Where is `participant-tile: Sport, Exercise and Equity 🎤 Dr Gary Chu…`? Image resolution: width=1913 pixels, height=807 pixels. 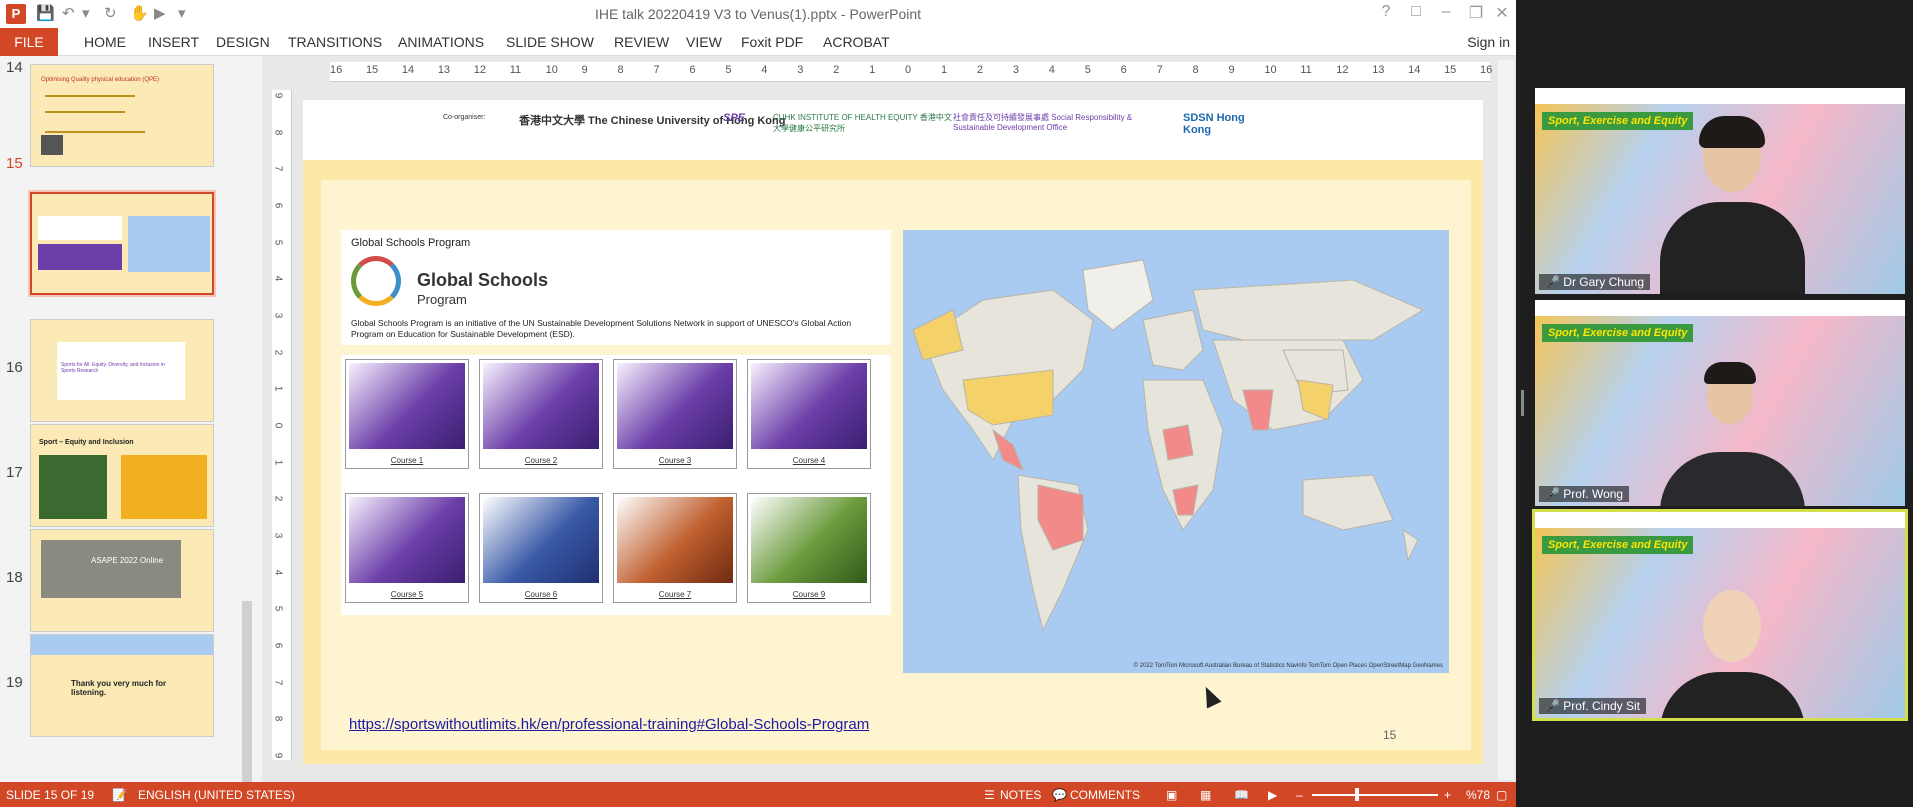
participant-tile: Sport, Exercise and Equity 🎤 Dr Gary Chu… is located at coordinates (1720, 191).